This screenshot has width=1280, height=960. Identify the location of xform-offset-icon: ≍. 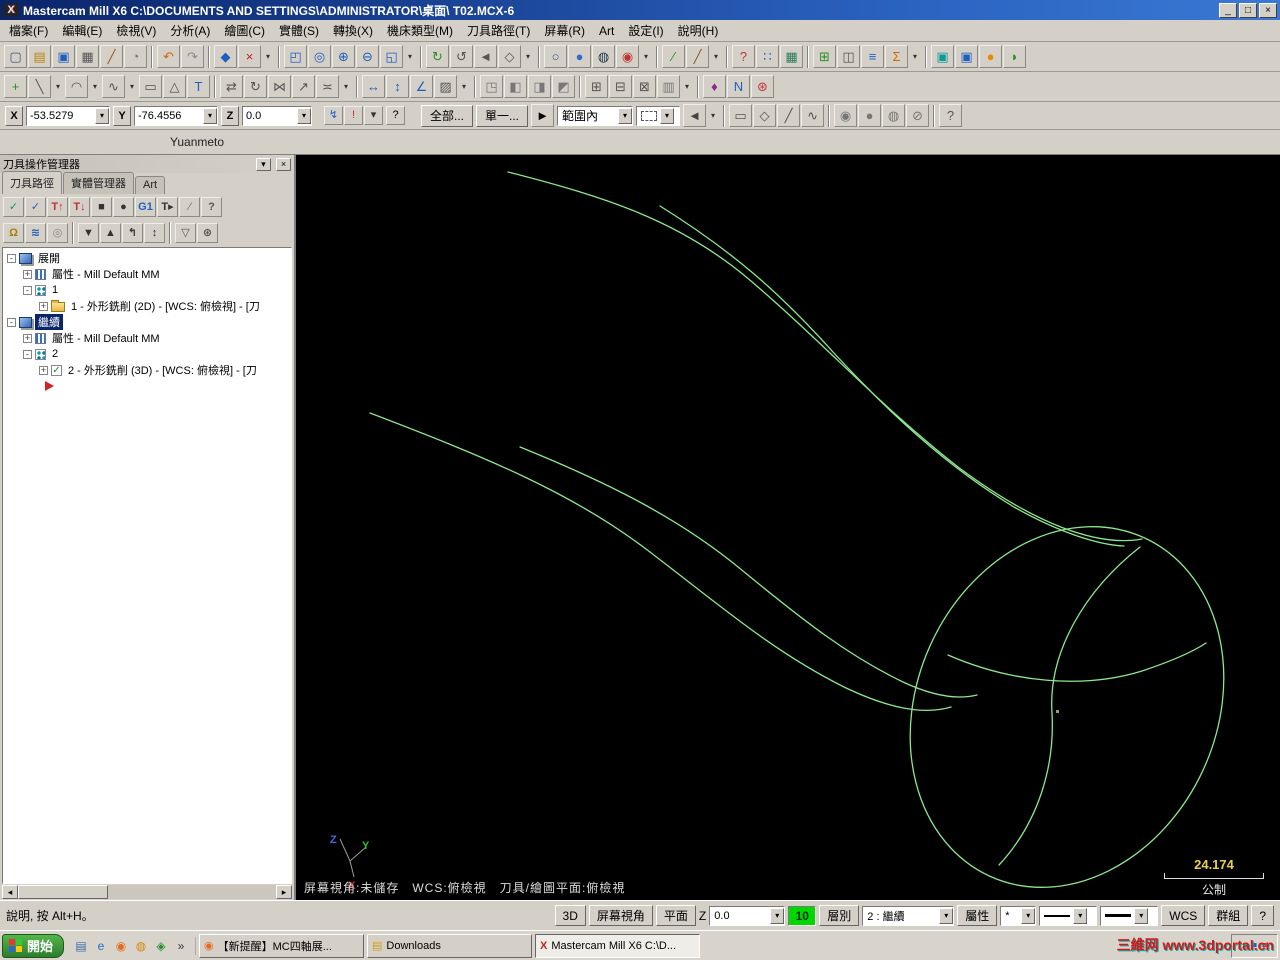
(327, 86).